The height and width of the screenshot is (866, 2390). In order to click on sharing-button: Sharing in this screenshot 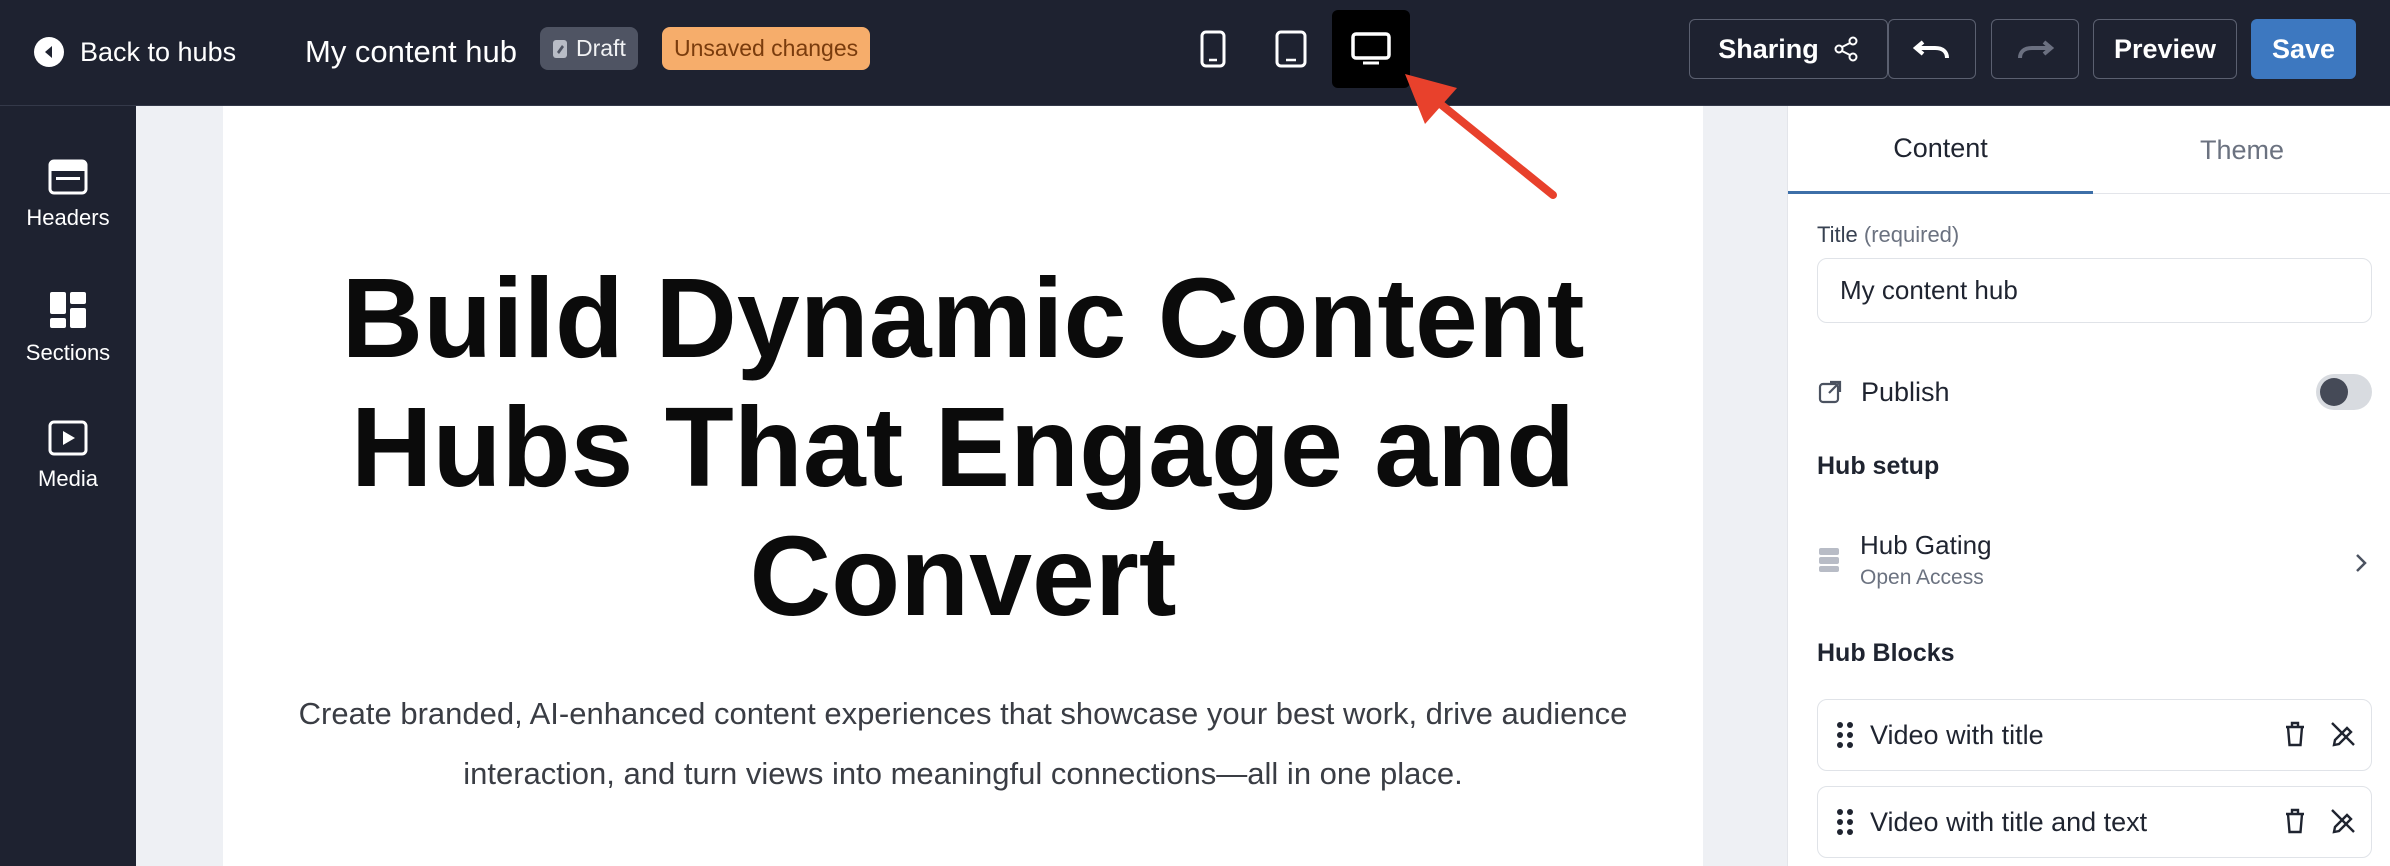, I will do `click(1788, 49)`.